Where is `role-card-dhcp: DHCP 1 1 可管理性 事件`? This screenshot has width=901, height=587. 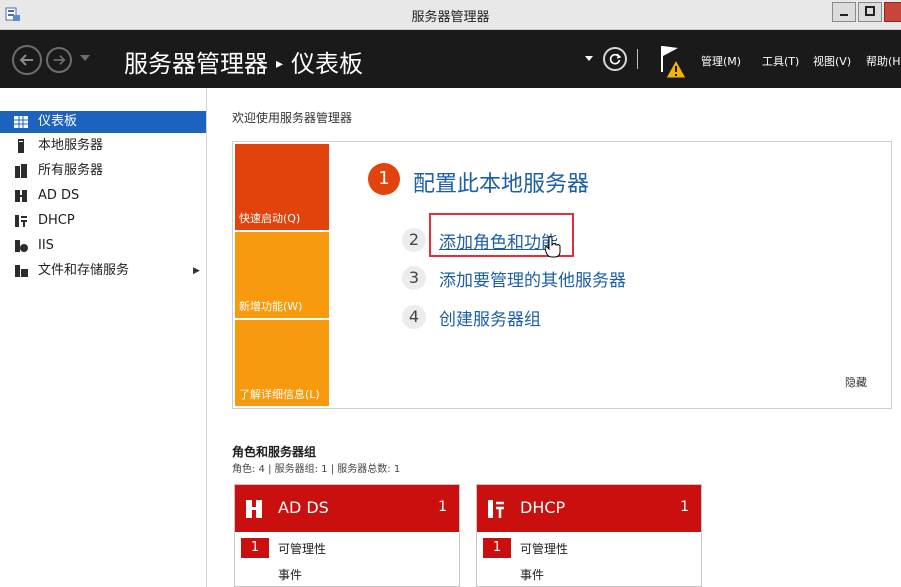
role-card-dhcp: DHCP 1 1 可管理性 事件 is located at coordinates (589, 535).